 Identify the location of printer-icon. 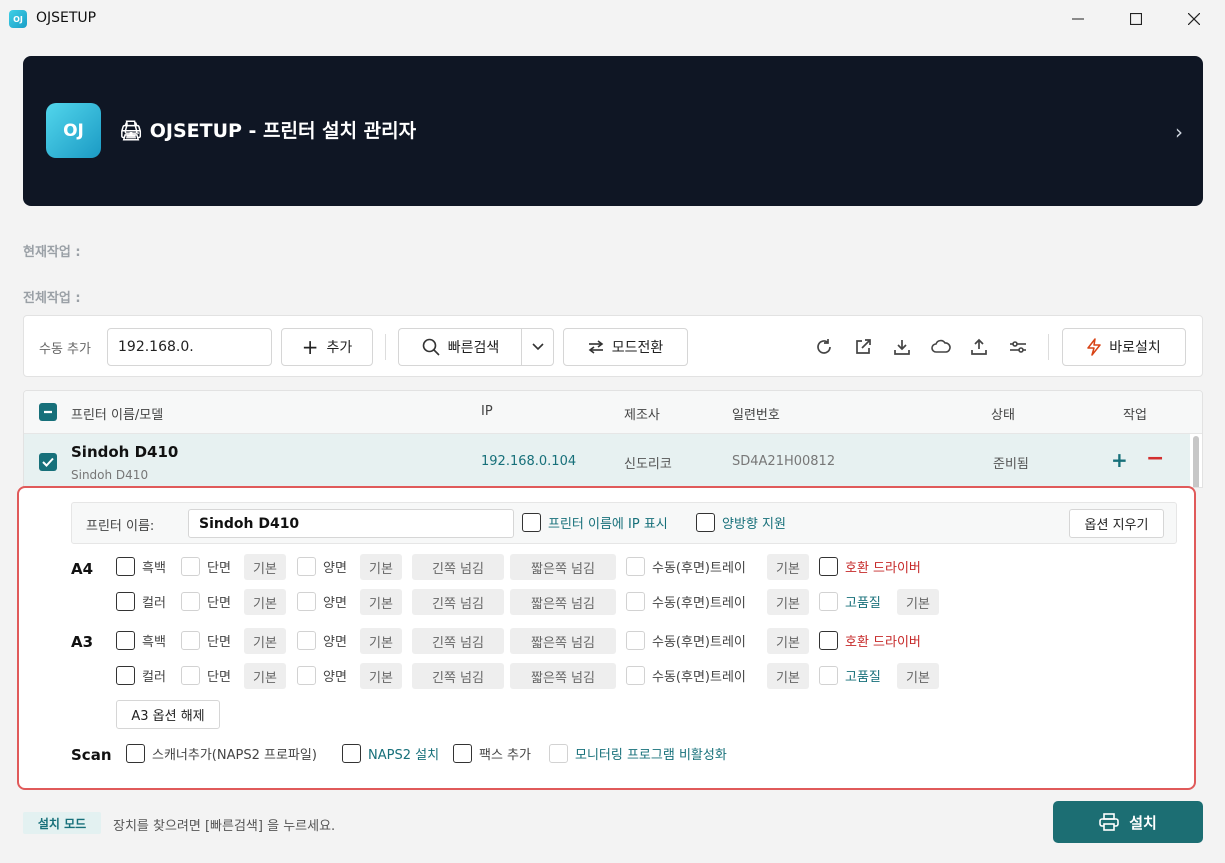
(1109, 822).